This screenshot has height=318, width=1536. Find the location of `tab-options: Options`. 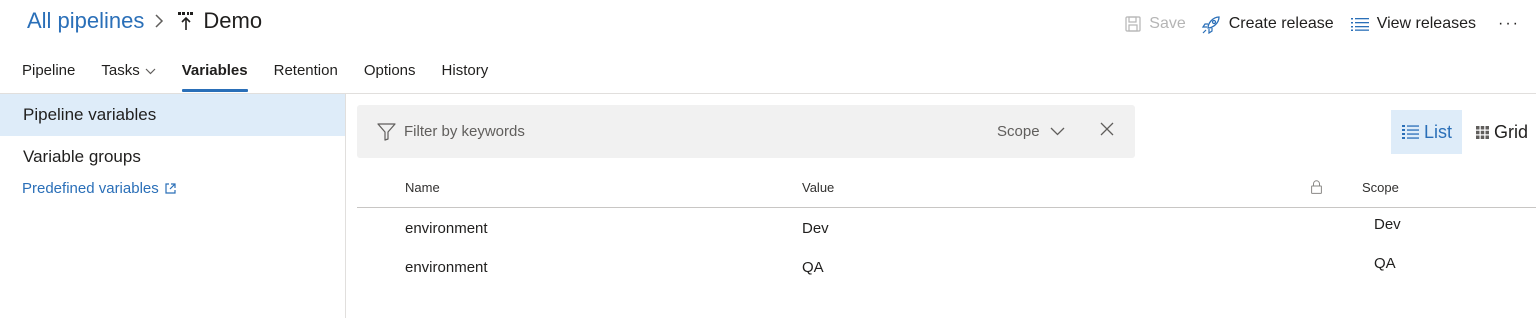

tab-options: Options is located at coordinates (390, 74).